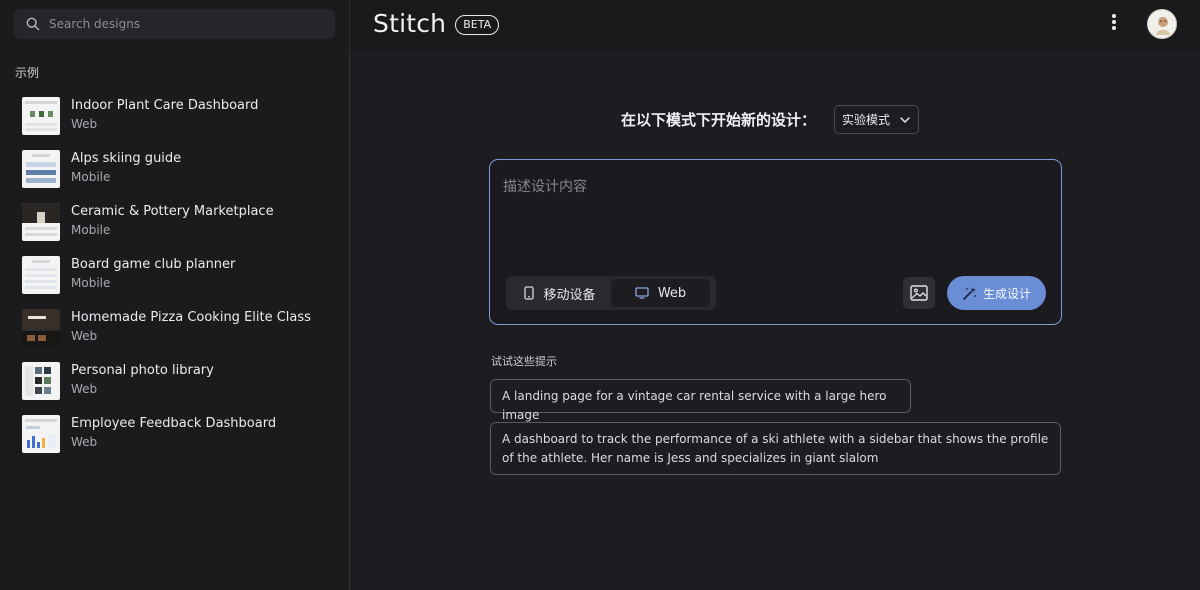  What do you see at coordinates (184, 24) in the screenshot?
I see `search-input` at bounding box center [184, 24].